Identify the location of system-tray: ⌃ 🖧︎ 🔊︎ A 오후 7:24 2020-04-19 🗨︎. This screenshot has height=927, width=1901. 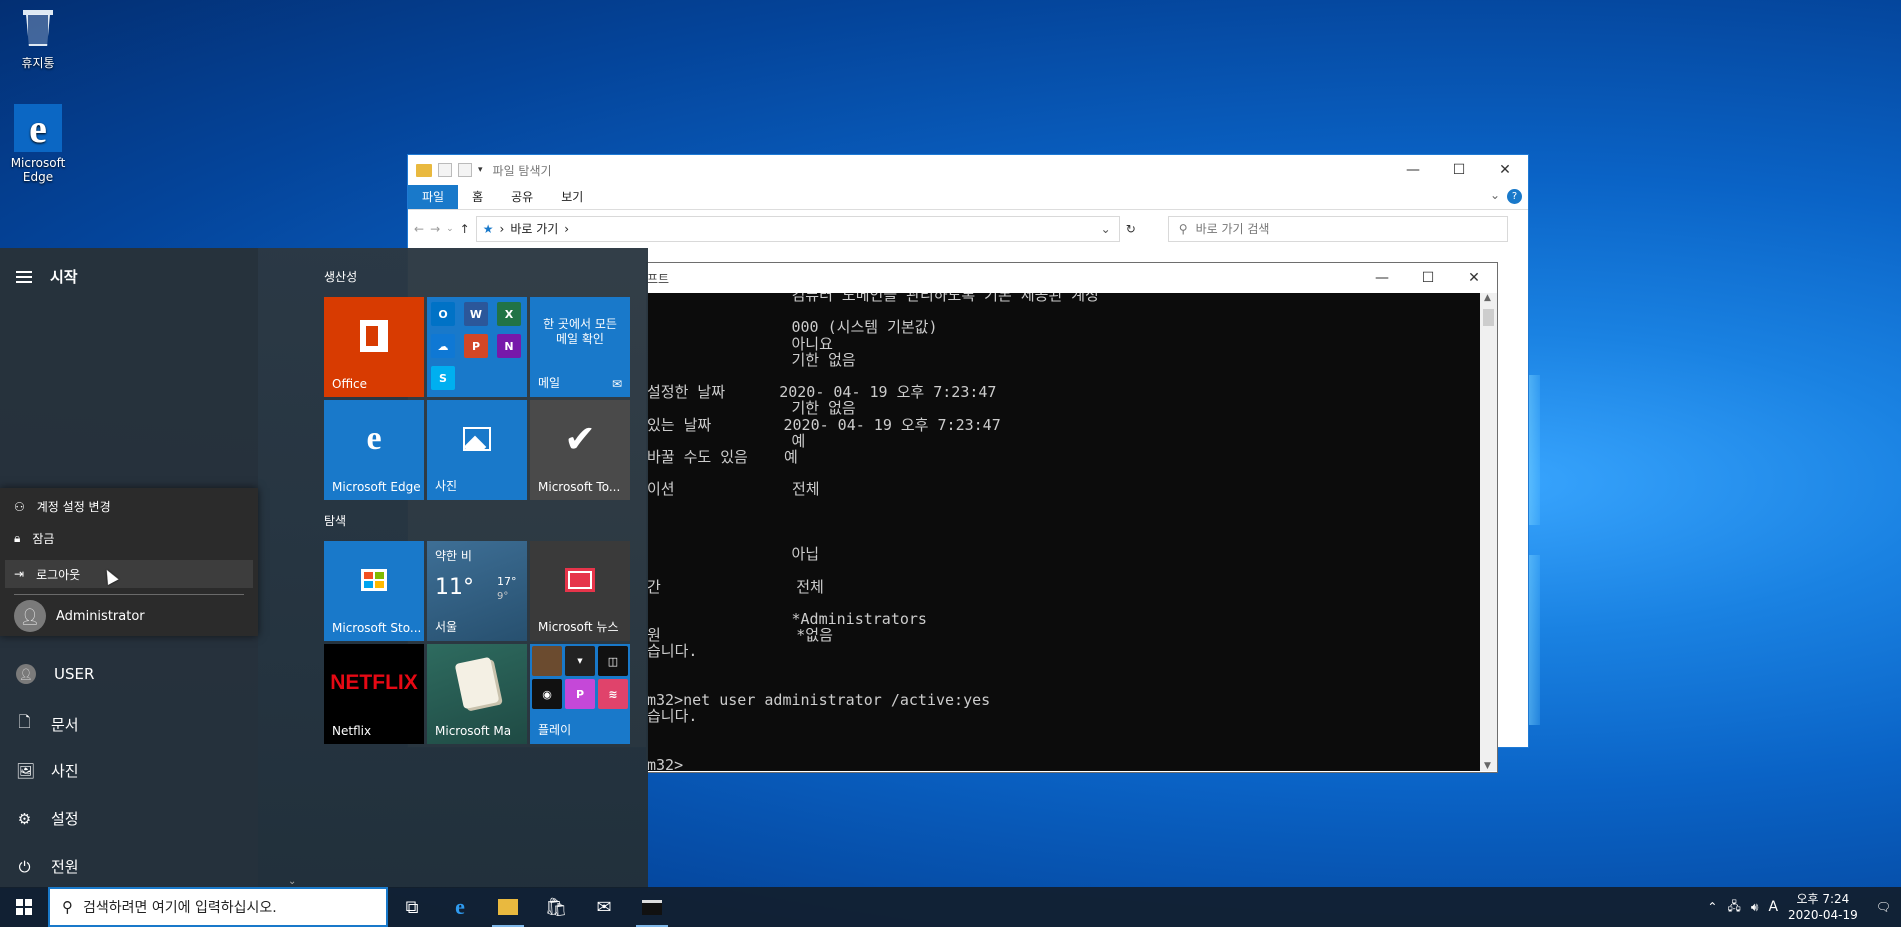
(1804, 907).